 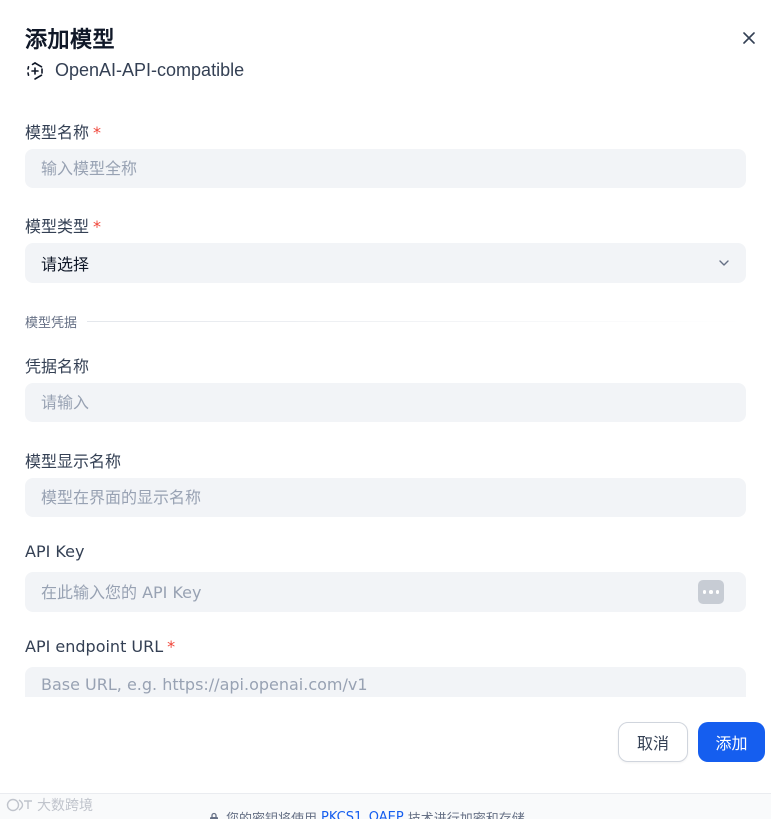 I want to click on provider-row: OpenAI-API-compatible, so click(x=134, y=70).